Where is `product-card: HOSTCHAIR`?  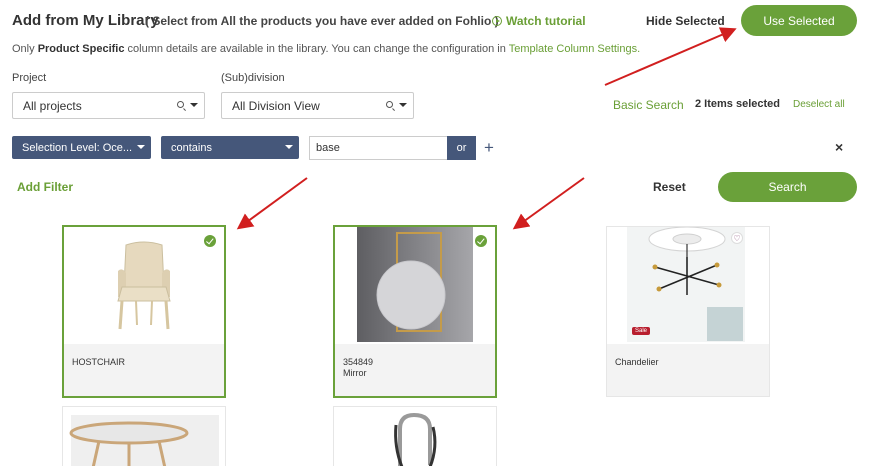
product-card: HOSTCHAIR is located at coordinates (144, 311).